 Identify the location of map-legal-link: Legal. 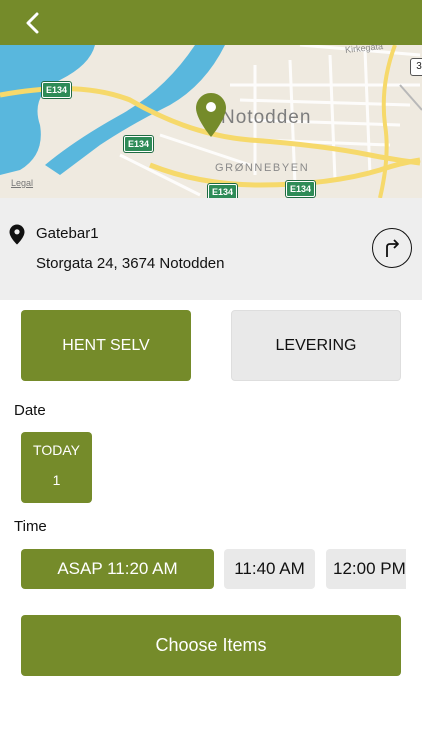
(22, 183).